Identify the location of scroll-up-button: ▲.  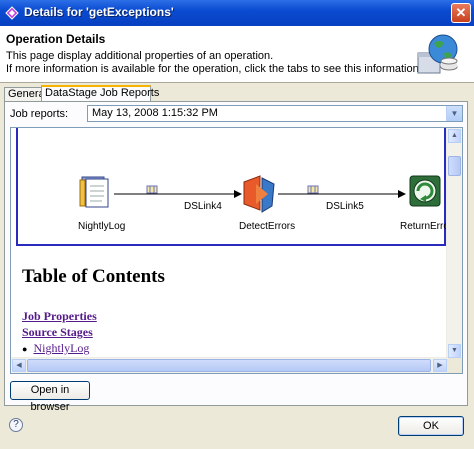
(454, 136).